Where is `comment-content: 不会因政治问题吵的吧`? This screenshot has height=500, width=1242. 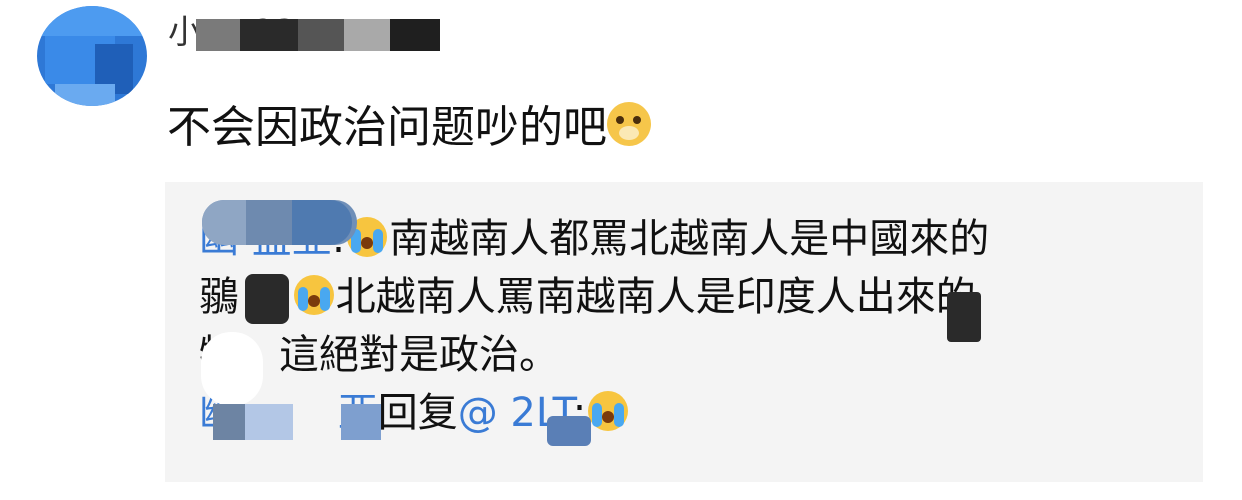 comment-content: 不会因政治问题吵的吧 is located at coordinates (409, 128).